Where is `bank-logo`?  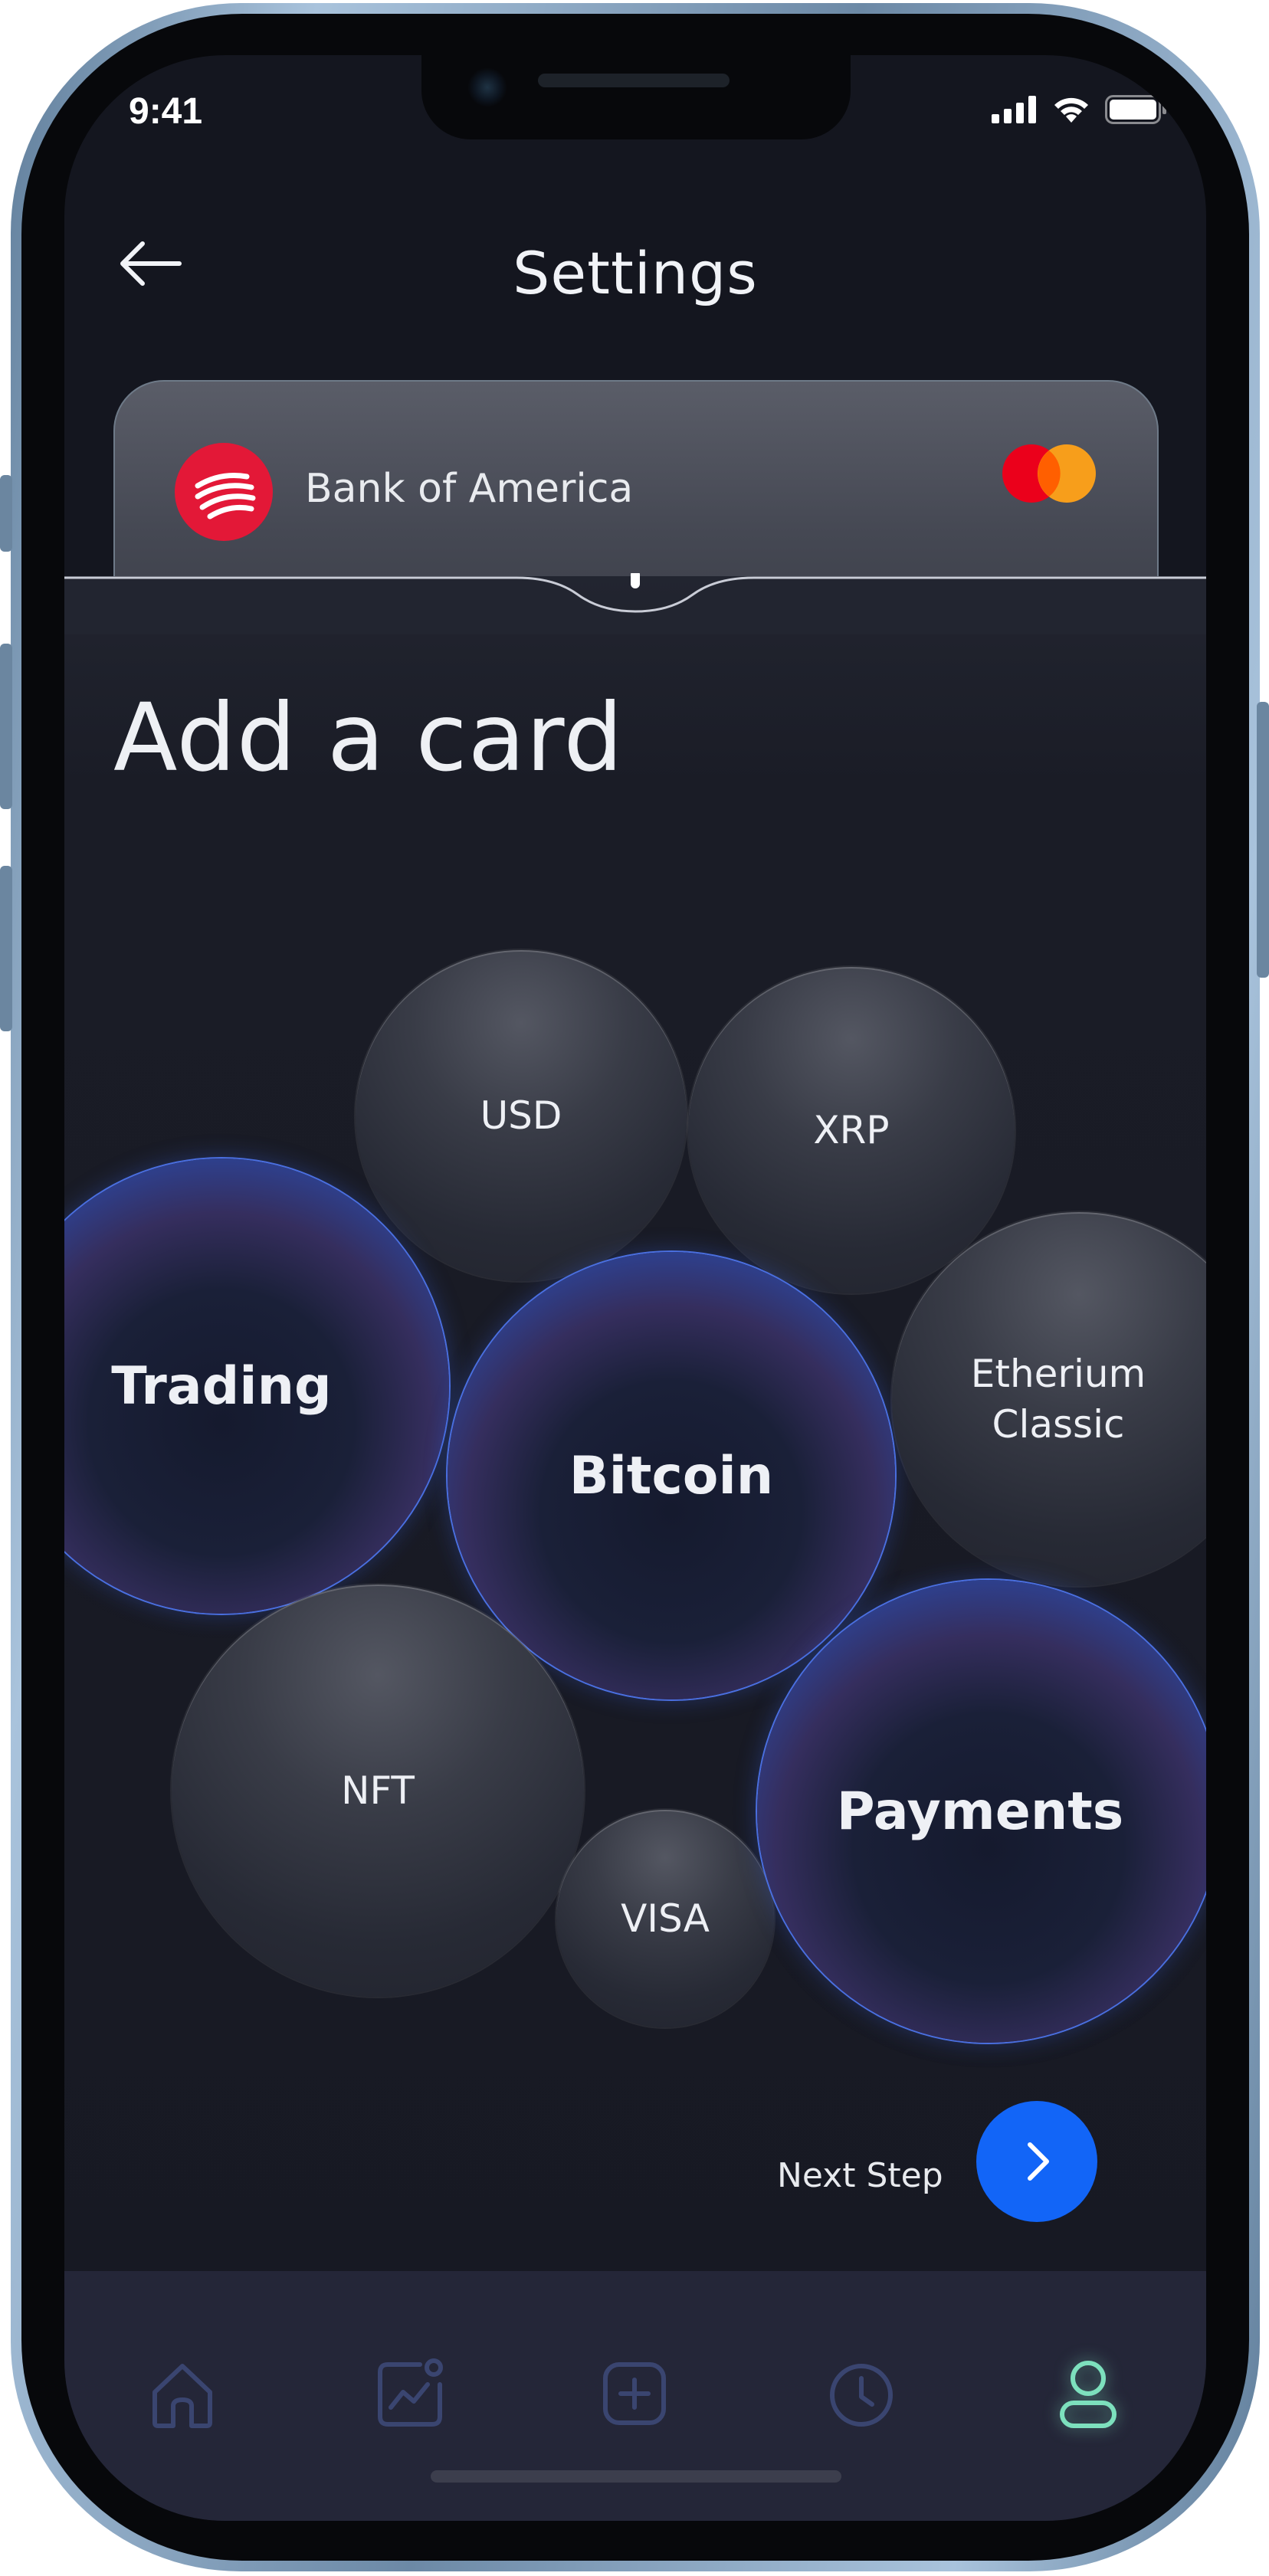
bank-logo is located at coordinates (224, 492).